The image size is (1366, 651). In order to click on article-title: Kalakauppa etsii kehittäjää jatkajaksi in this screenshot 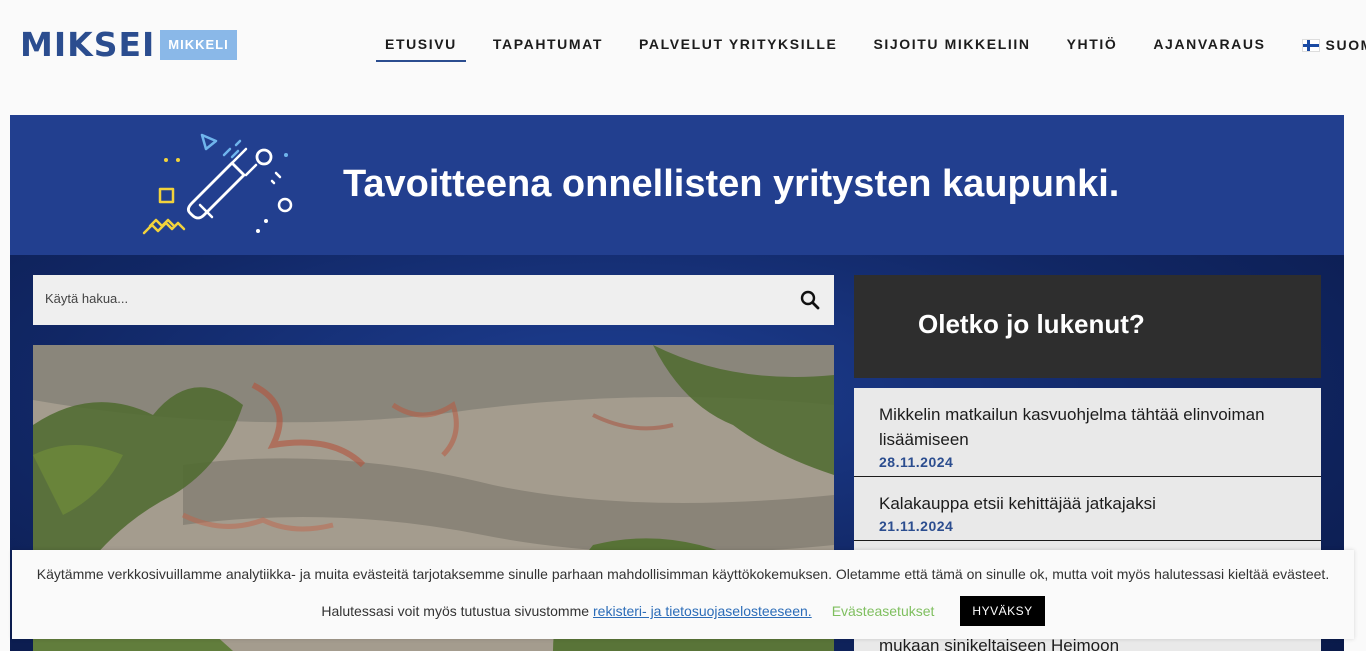, I will do `click(1087, 503)`.